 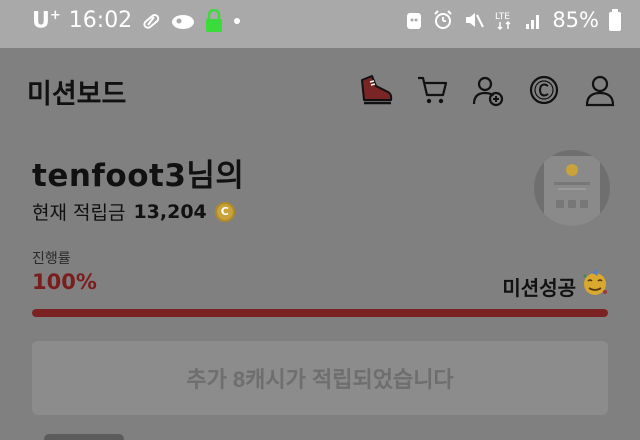 I want to click on progress-bar, so click(x=320, y=313).